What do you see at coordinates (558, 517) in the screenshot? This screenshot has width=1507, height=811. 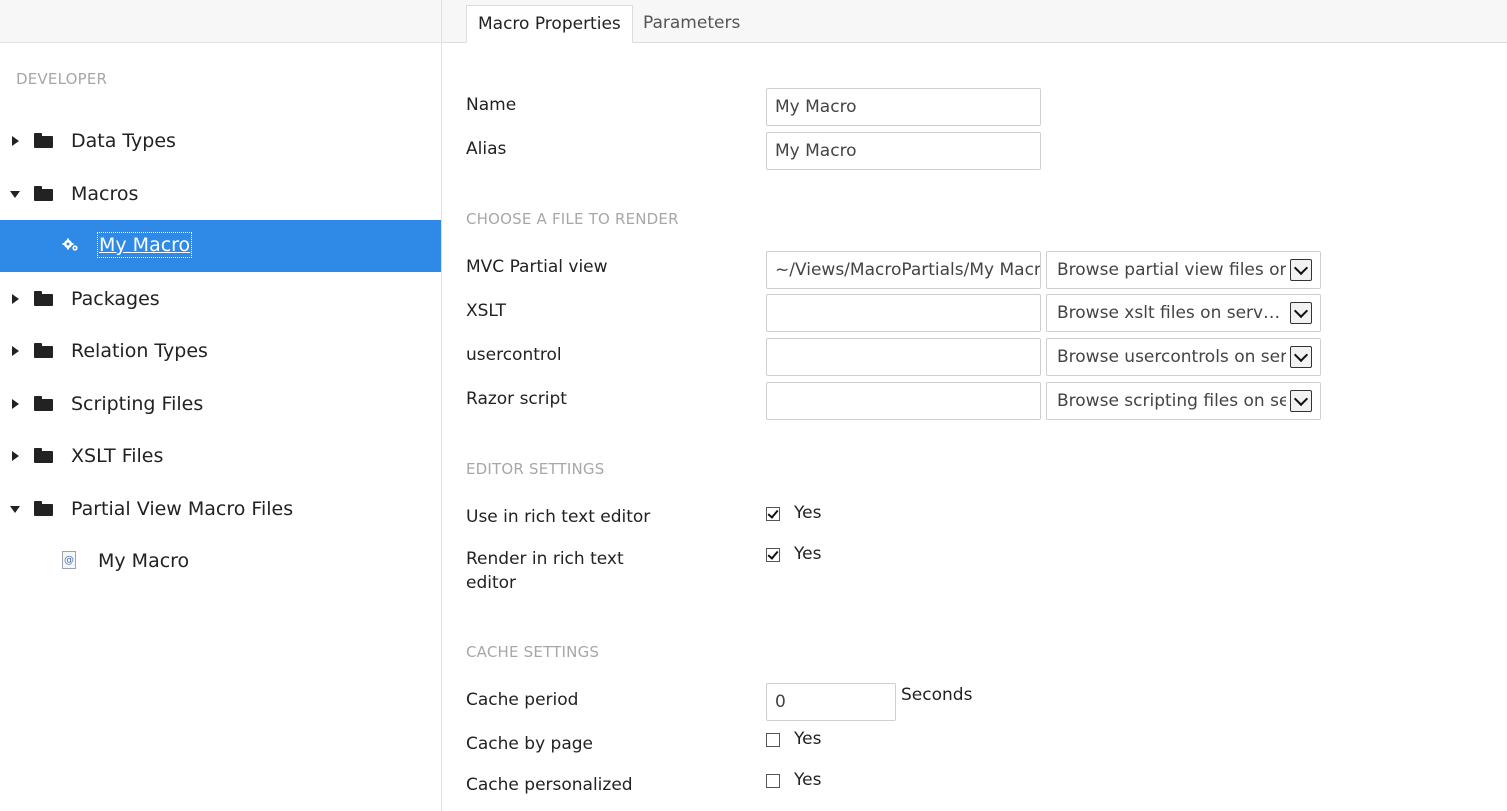 I see `use-in-rte-label: Use in rich text editor` at bounding box center [558, 517].